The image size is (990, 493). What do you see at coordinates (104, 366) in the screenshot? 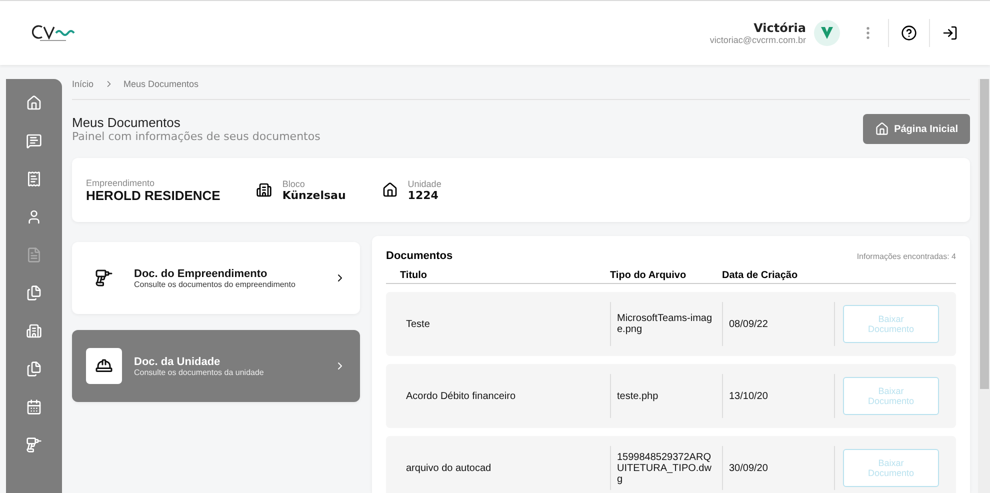
I see `helmet-icon` at bounding box center [104, 366].